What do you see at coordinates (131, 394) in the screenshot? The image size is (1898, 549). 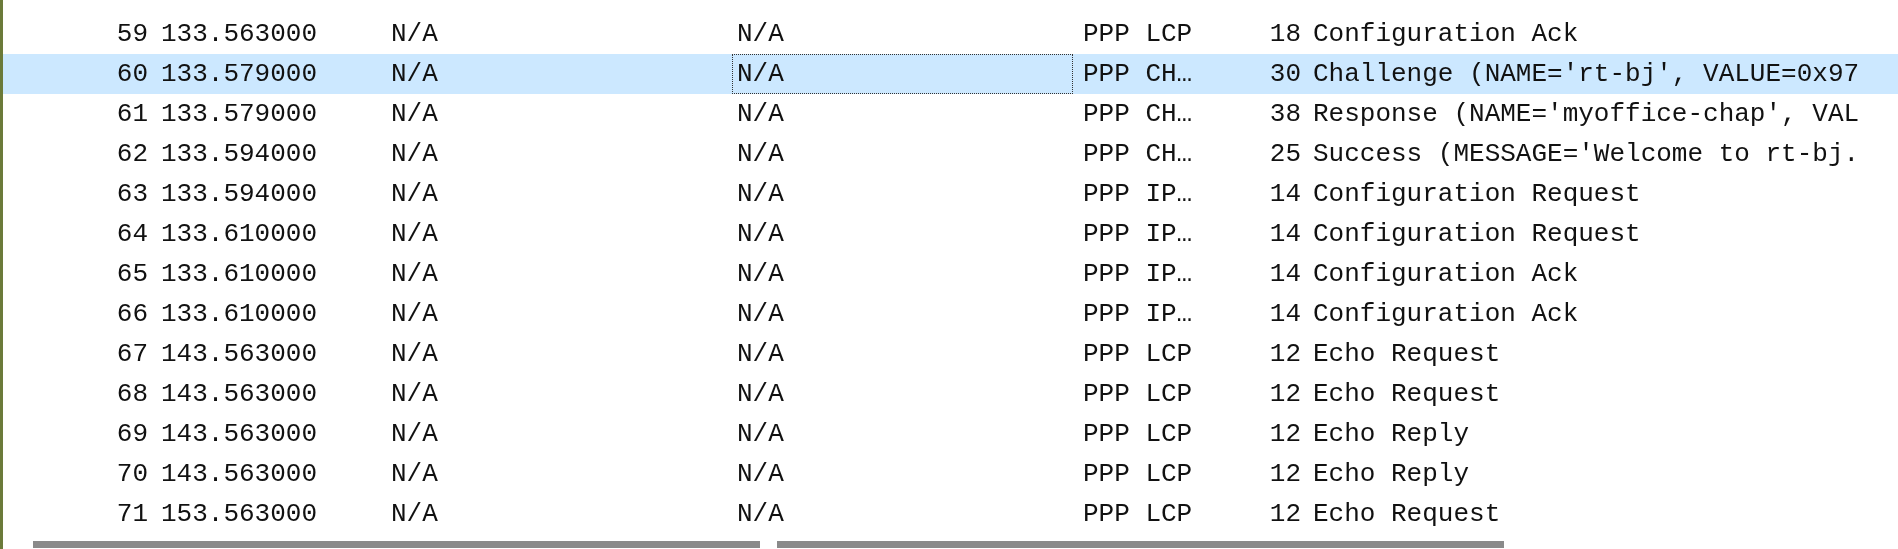 I see `number-cell-text: 68` at bounding box center [131, 394].